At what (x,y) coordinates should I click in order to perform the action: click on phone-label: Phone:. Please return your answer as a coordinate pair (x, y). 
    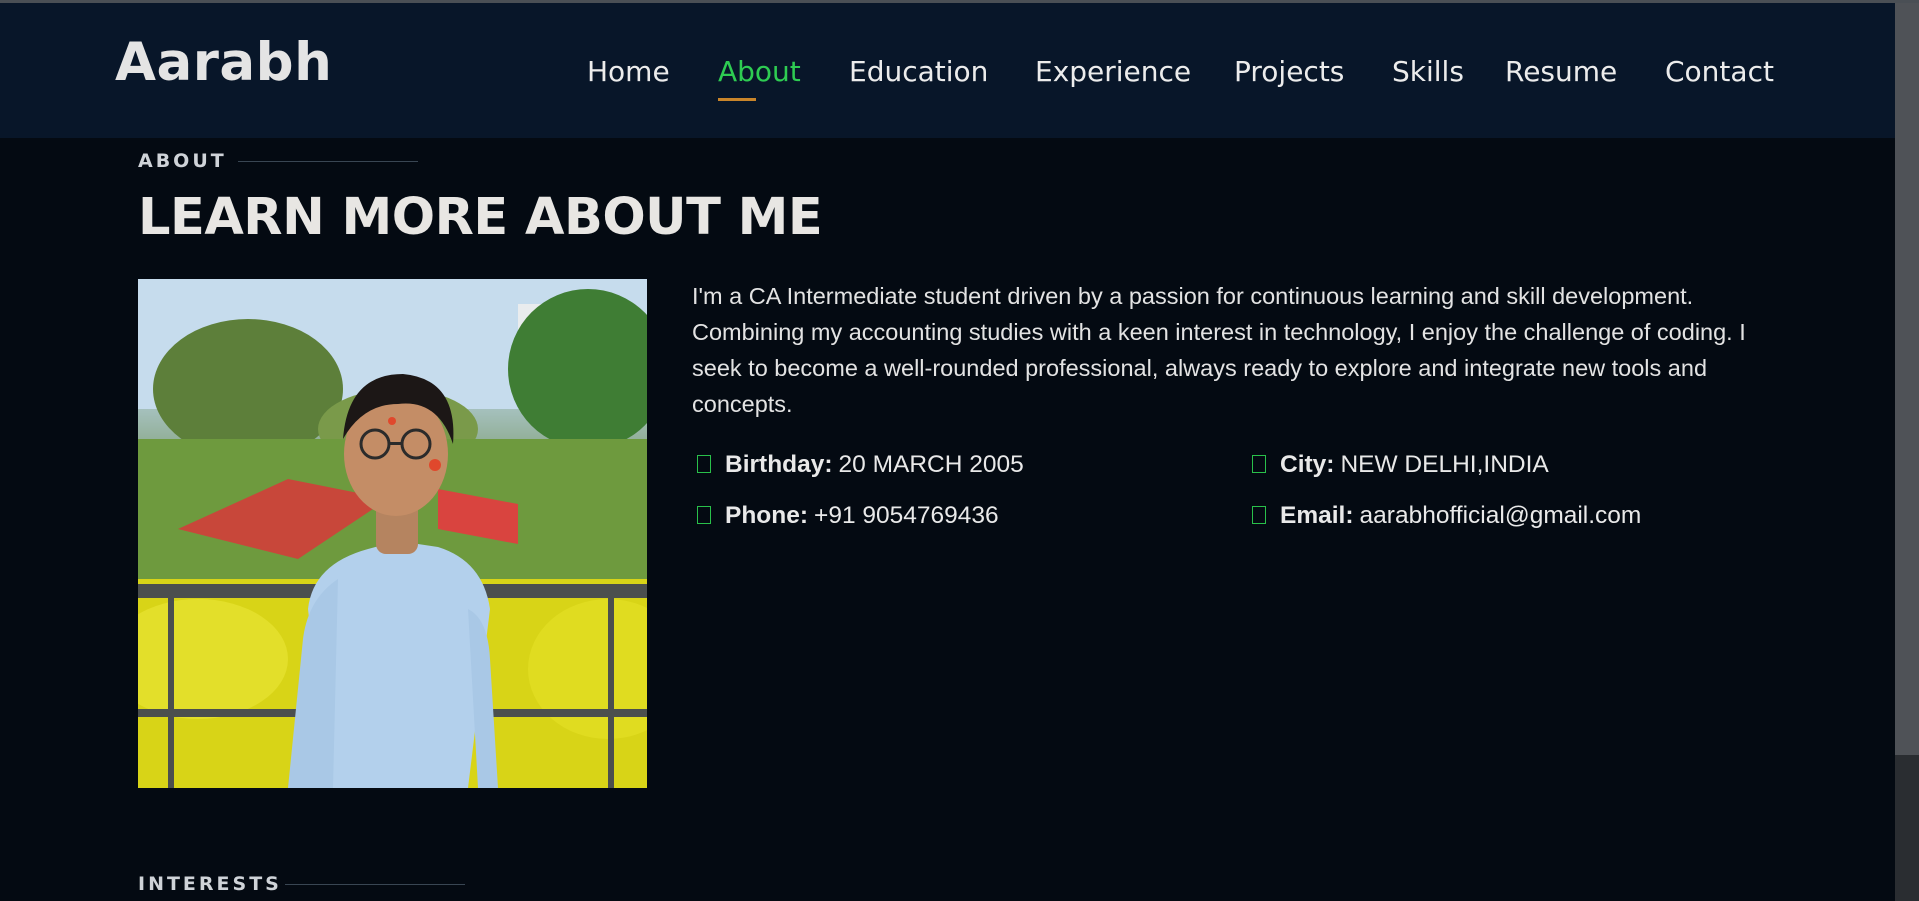
    Looking at the image, I should click on (767, 515).